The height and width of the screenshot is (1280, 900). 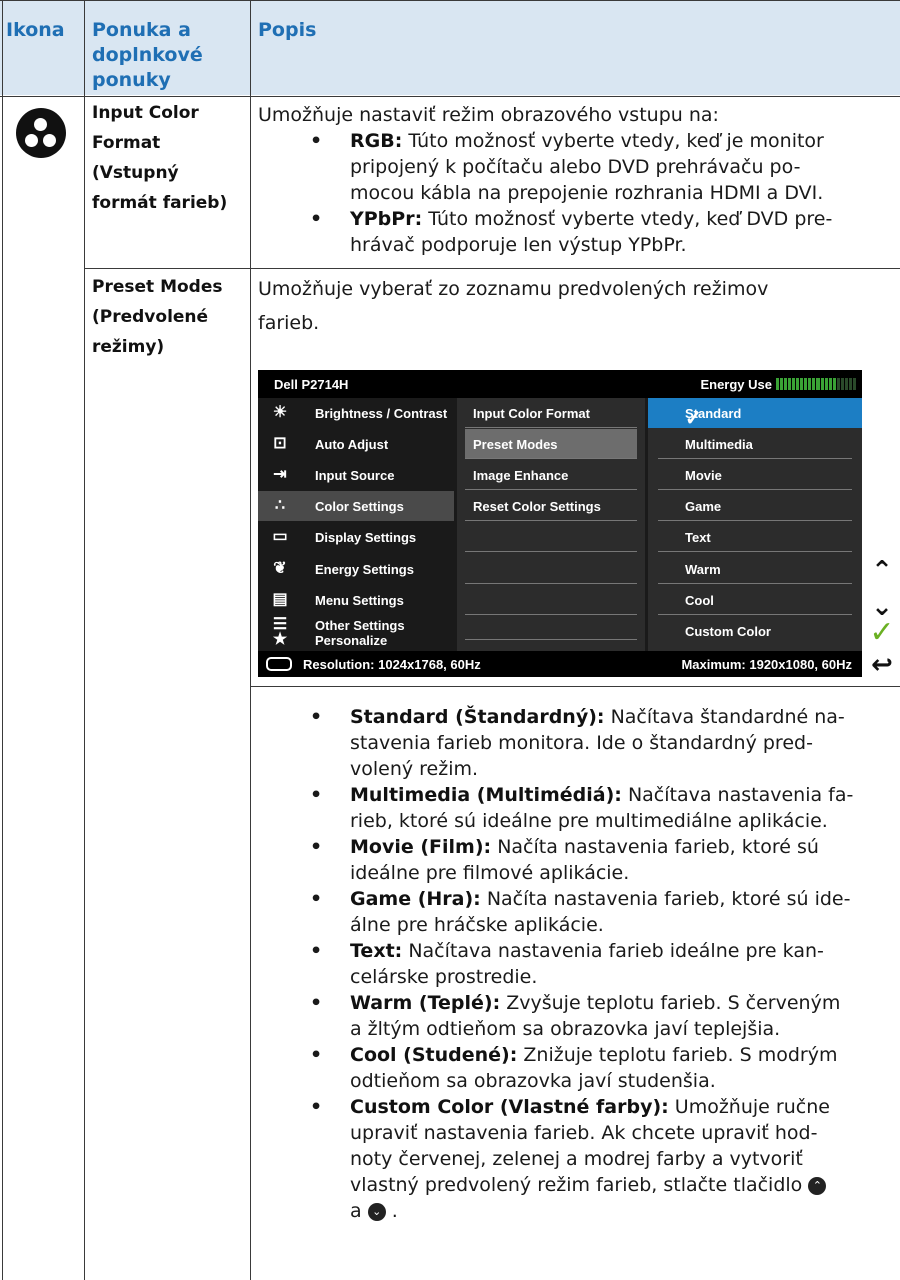 I want to click on up-button-icon: ⌃, so click(x=817, y=1185).